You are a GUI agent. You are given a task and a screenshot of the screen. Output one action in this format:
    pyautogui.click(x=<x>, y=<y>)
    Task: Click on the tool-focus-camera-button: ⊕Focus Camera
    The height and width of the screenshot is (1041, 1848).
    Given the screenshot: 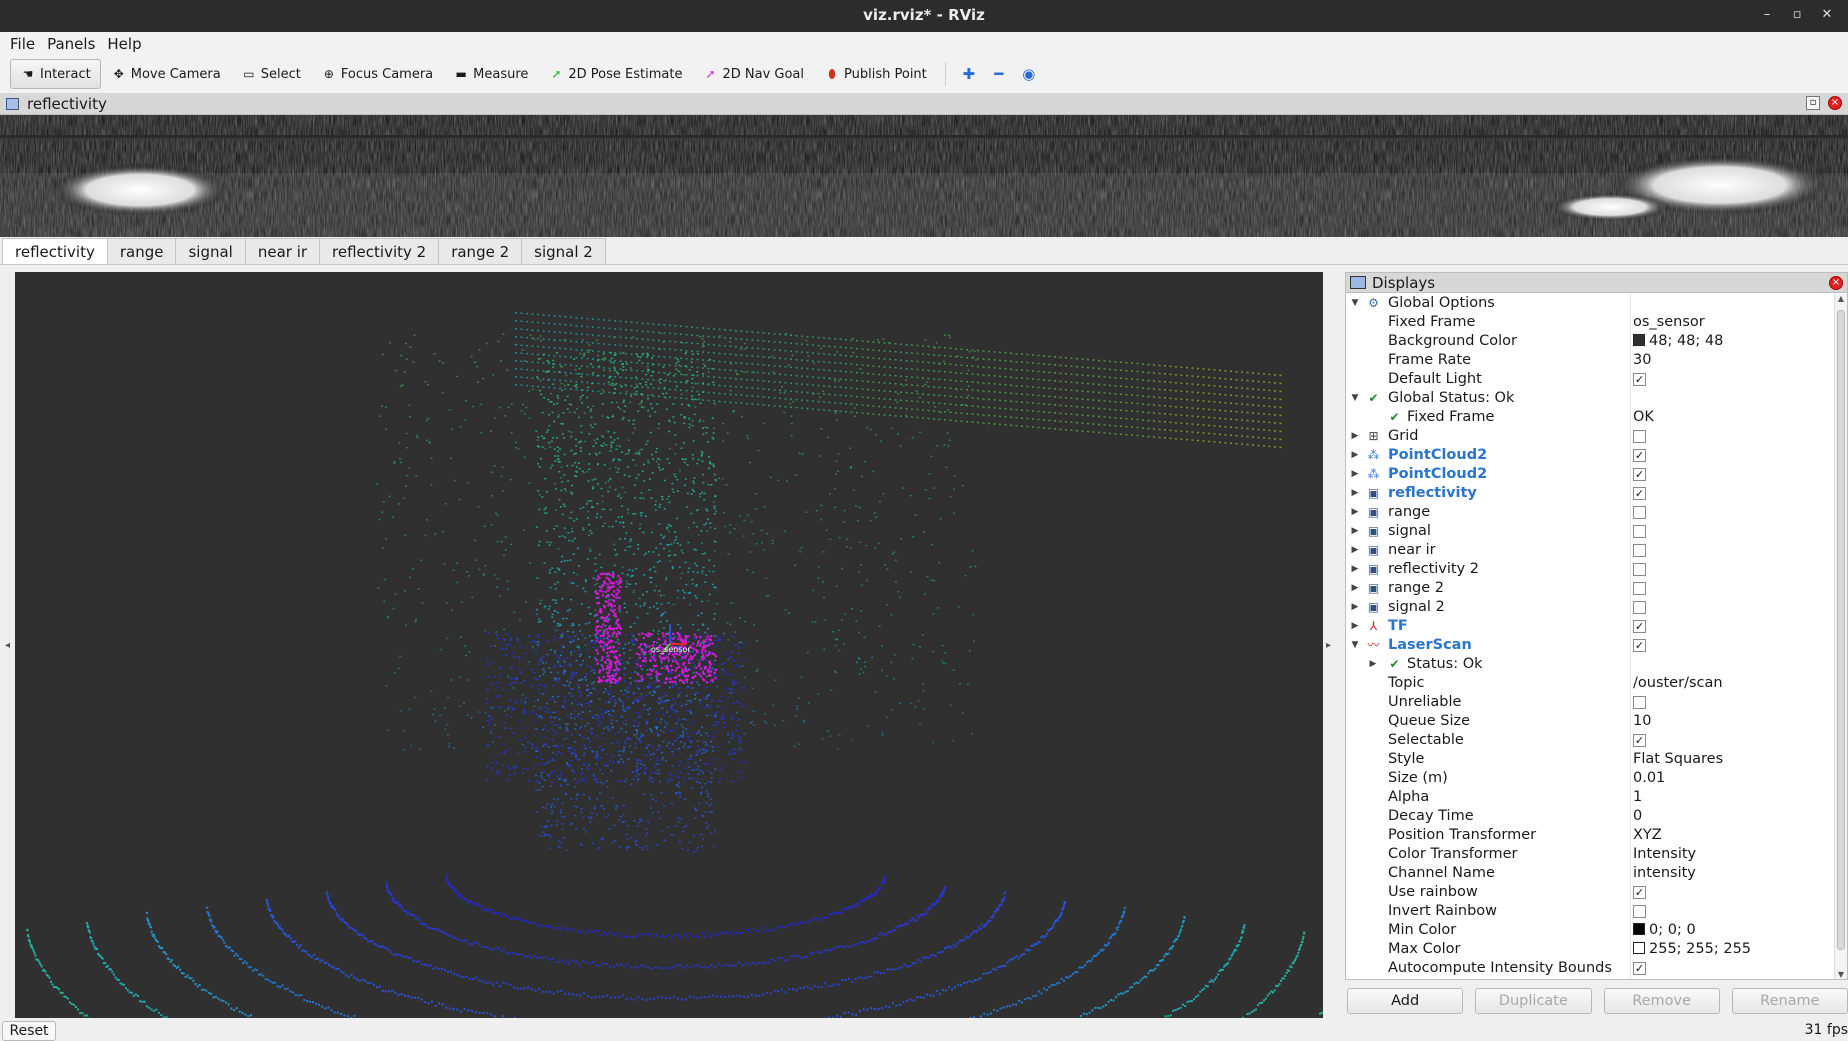 What is the action you would take?
    pyautogui.click(x=377, y=74)
    